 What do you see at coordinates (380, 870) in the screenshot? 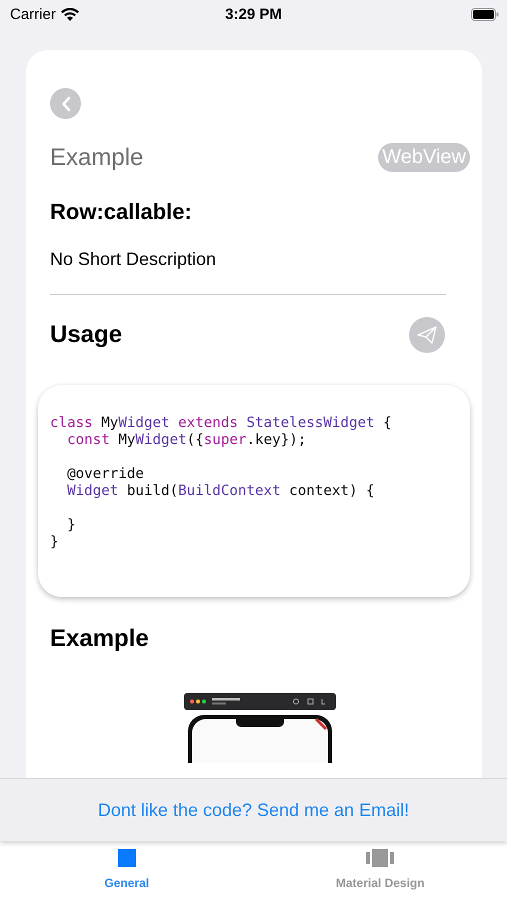
I see `tab: Material Design` at bounding box center [380, 870].